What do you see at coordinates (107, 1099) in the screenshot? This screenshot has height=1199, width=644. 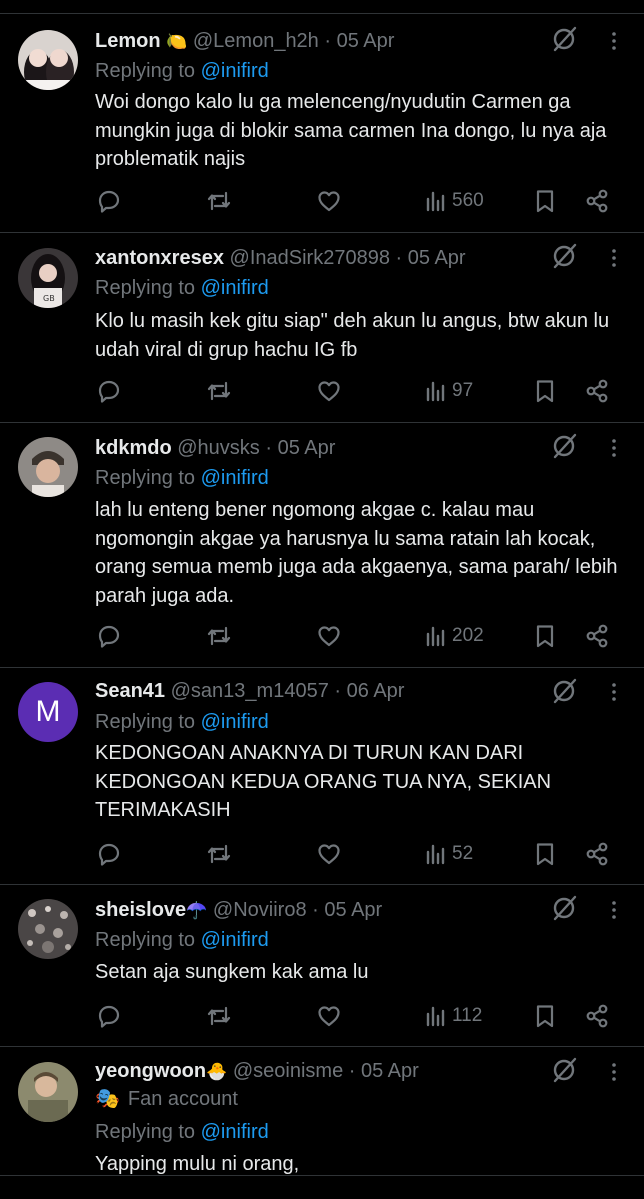 I see `mask-icon: 🎭` at bounding box center [107, 1099].